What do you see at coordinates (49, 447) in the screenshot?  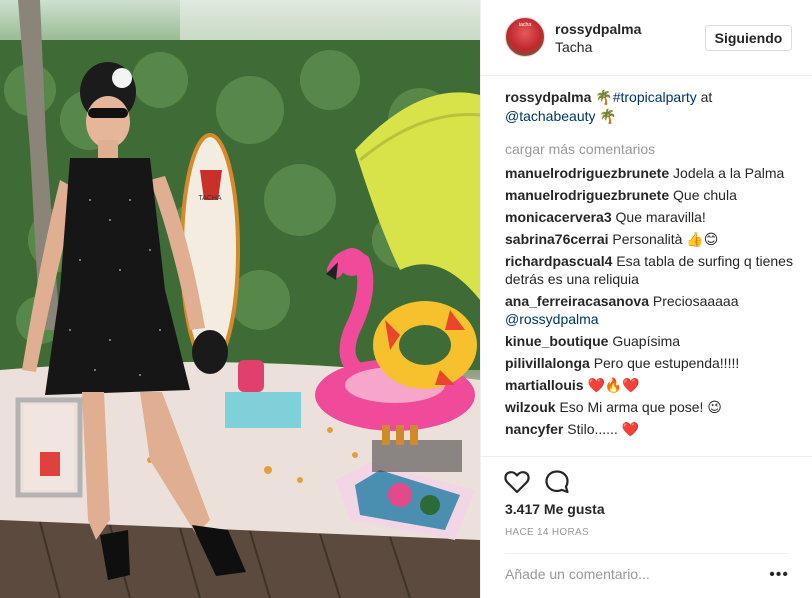 I see `lantern` at bounding box center [49, 447].